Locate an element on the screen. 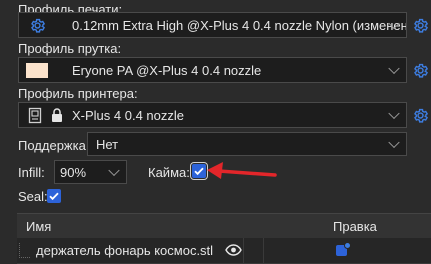  filament-color-swatch is located at coordinates (37, 70).